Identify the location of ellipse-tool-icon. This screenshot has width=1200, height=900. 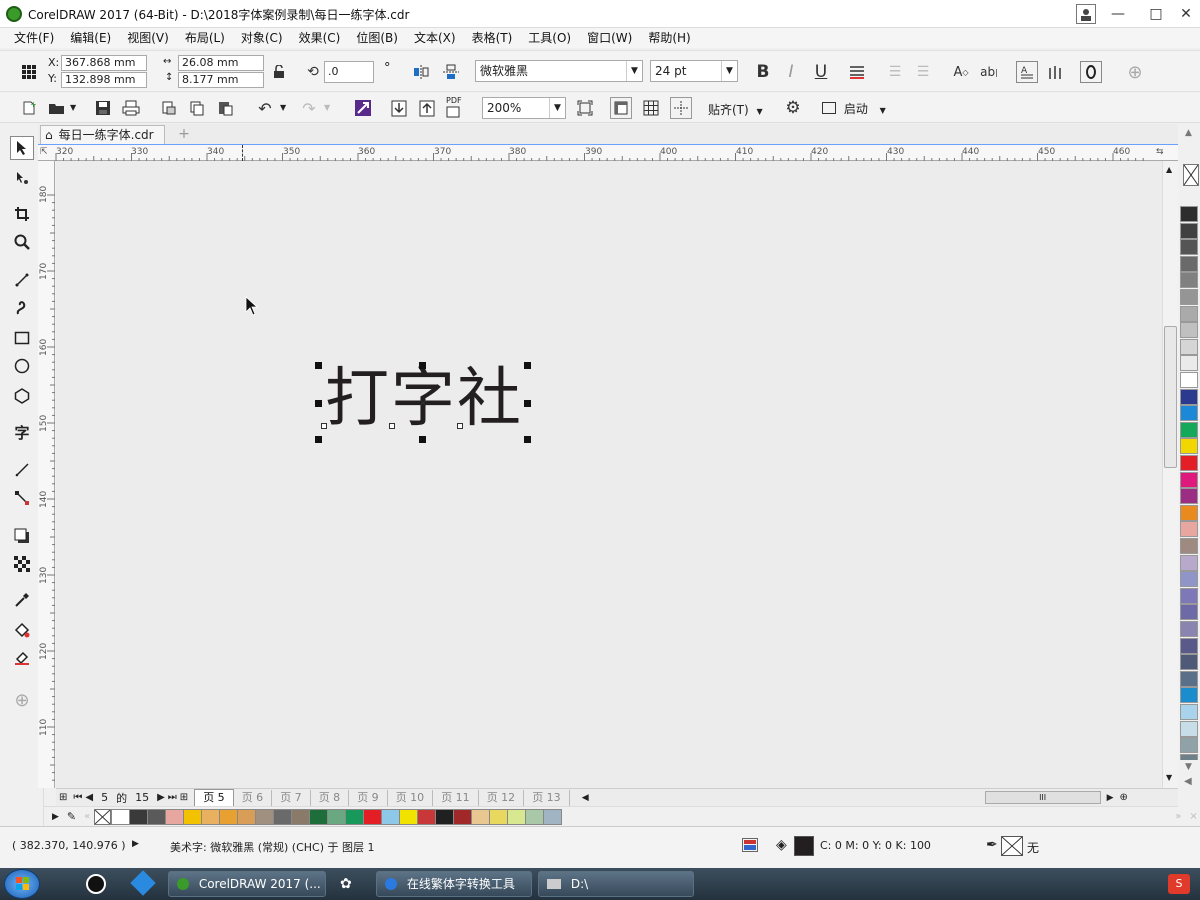
(22, 366).